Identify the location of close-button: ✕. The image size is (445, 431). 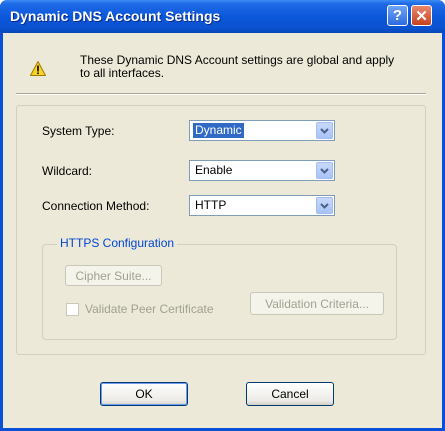
(421, 15).